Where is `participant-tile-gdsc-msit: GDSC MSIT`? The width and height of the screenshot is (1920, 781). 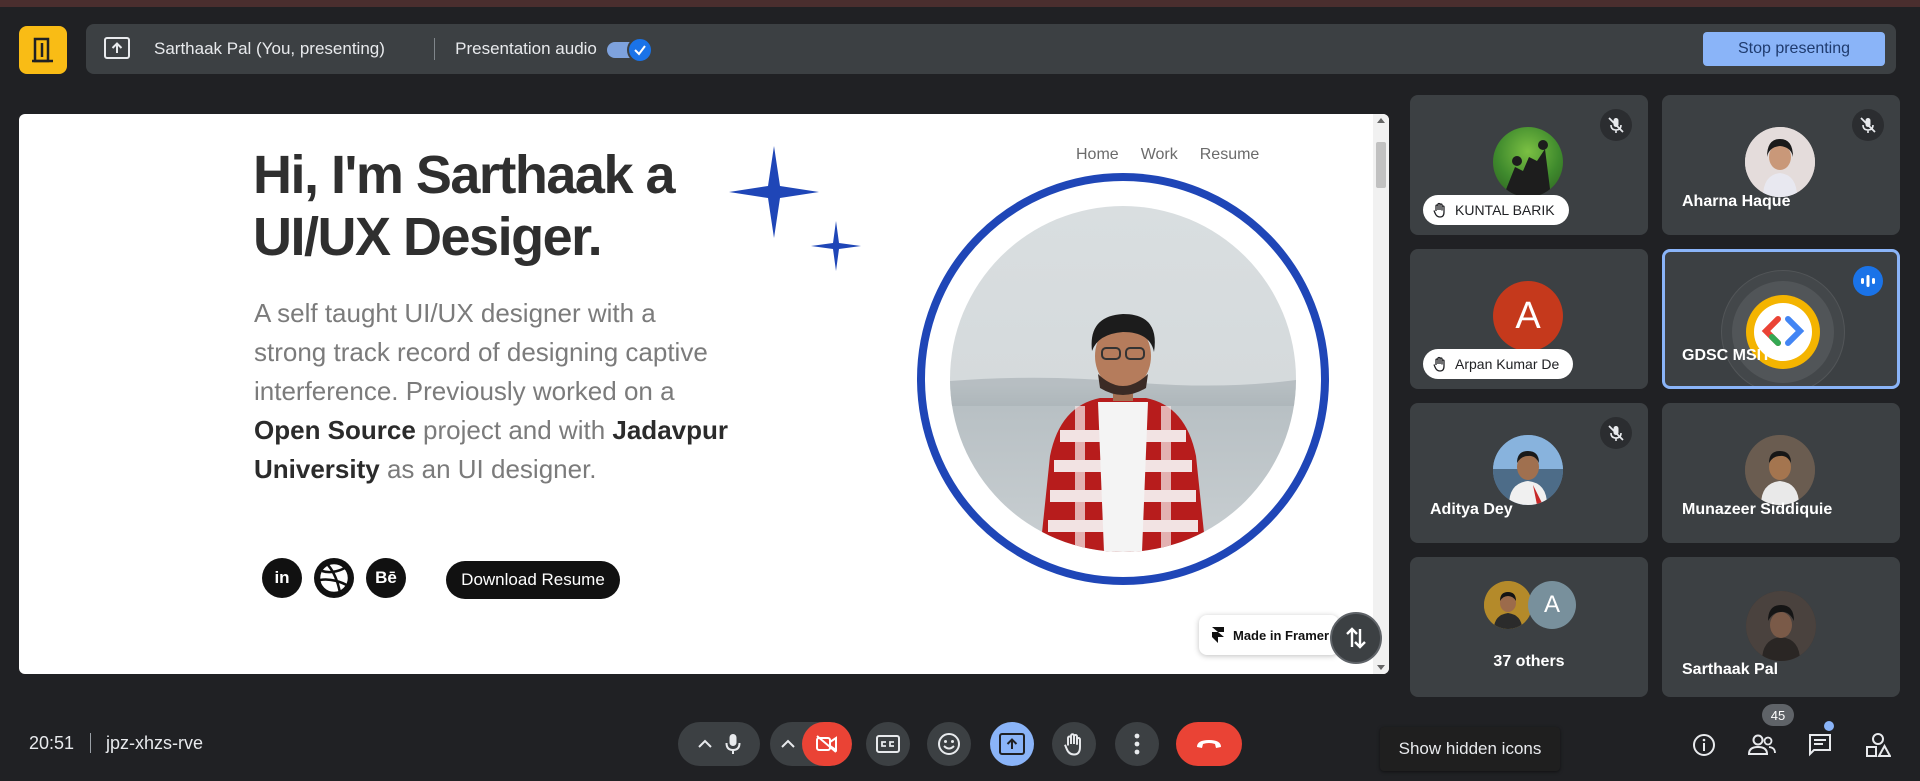
participant-tile-gdsc-msit: GDSC MSIT is located at coordinates (1781, 319).